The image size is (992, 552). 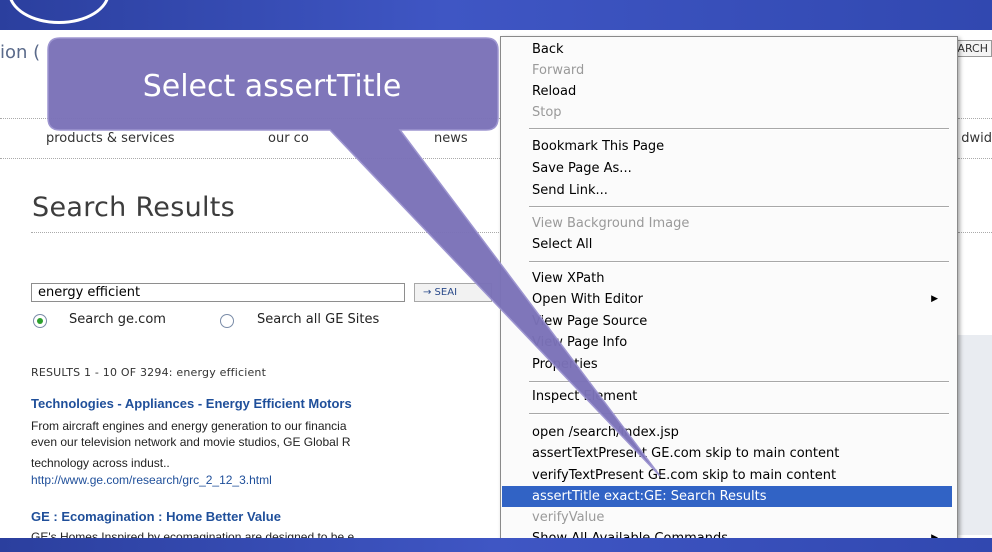 I want to click on menu-item-stop: Stop, so click(x=727, y=112).